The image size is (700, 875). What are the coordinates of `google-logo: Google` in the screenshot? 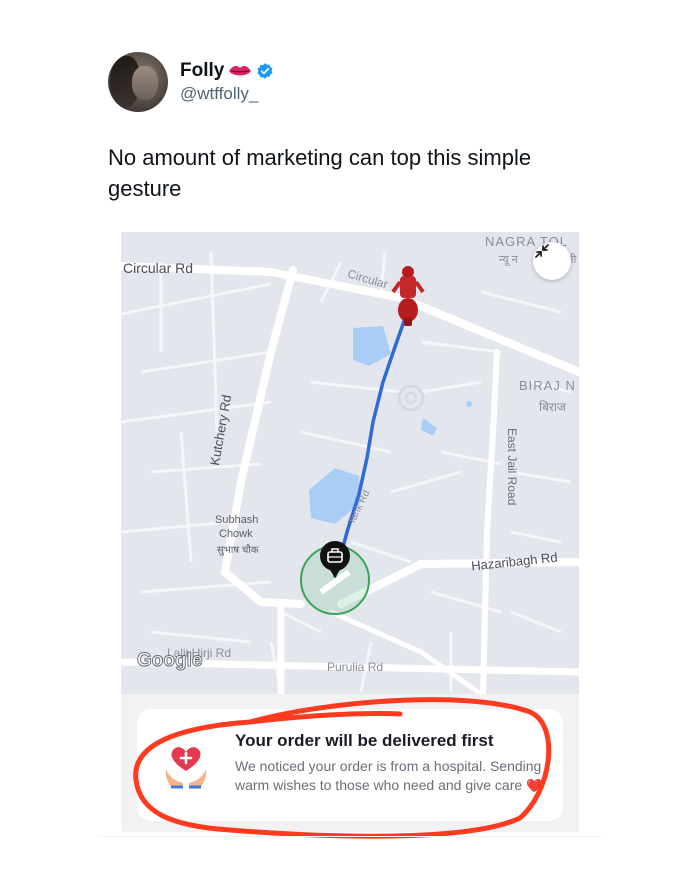 It's located at (169, 661).